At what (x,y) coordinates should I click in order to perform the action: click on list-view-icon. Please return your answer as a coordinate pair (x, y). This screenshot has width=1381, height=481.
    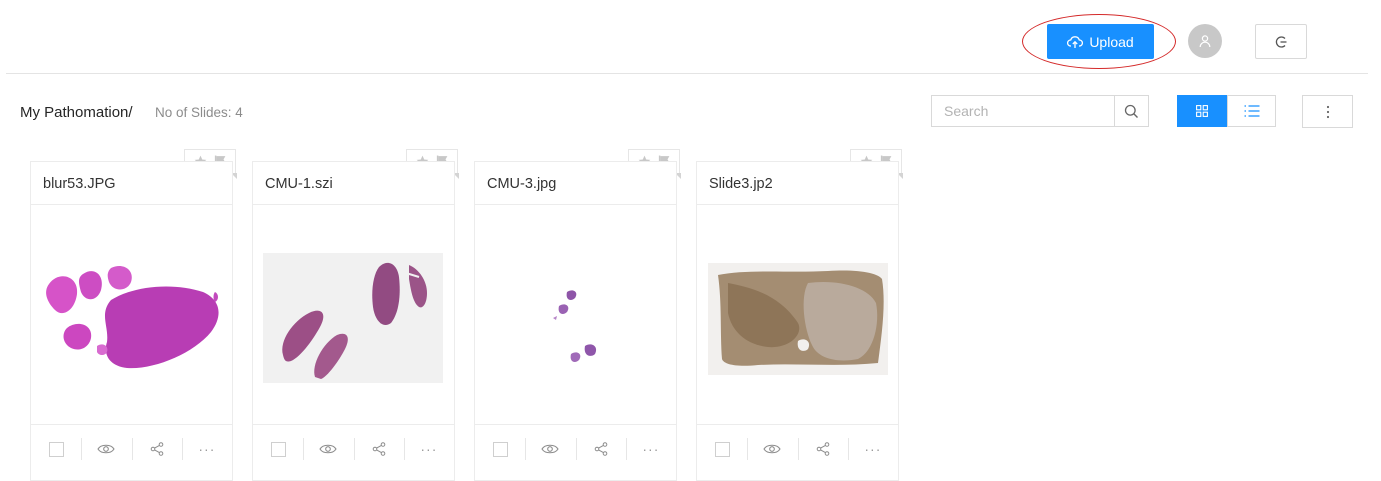
    Looking at the image, I should click on (1251, 111).